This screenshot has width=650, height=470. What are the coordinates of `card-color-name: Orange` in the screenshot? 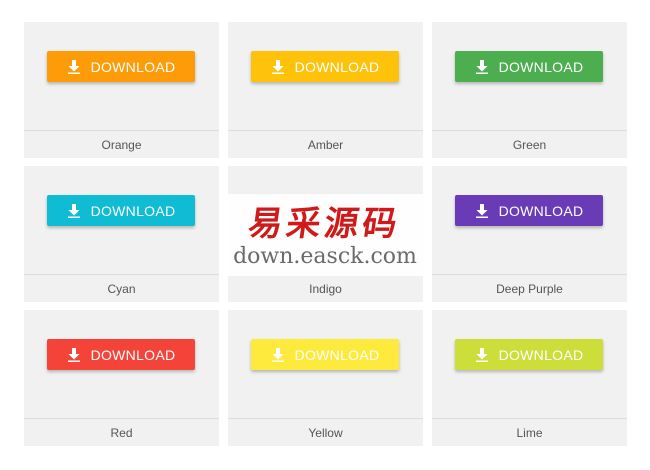 It's located at (121, 144).